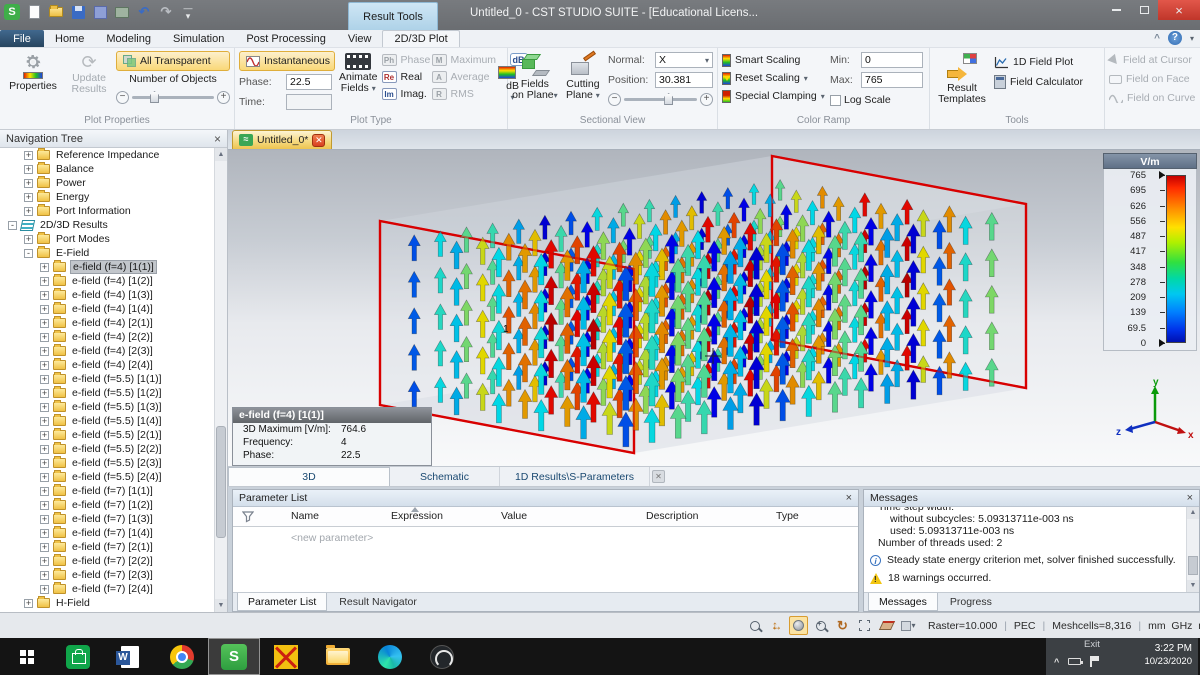 This screenshot has width=1200, height=675. What do you see at coordinates (360, 38) in the screenshot?
I see `menu-tab-view: View` at bounding box center [360, 38].